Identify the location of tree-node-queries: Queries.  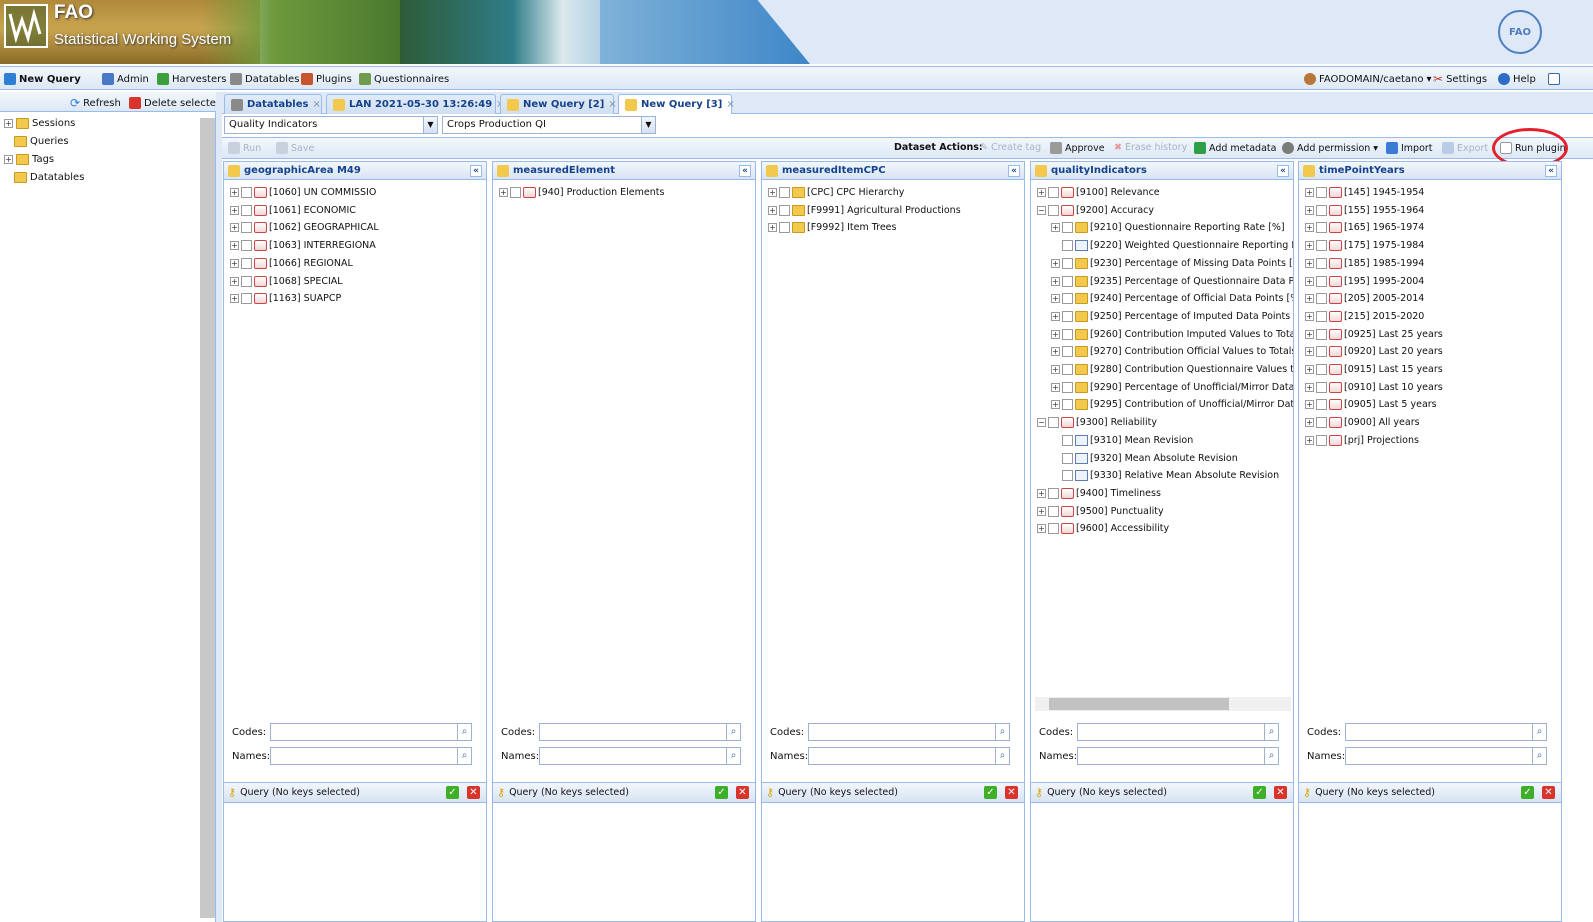
(41, 141).